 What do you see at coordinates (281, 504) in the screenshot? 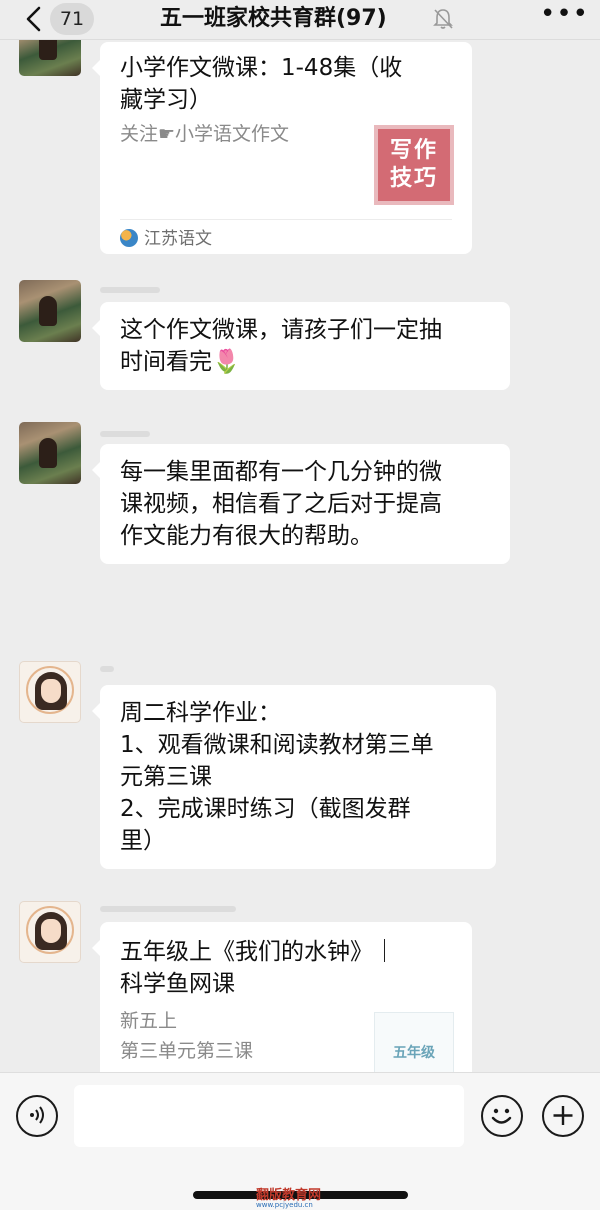
I see `message-line: 课视频，相信看了之后对于提高` at bounding box center [281, 504].